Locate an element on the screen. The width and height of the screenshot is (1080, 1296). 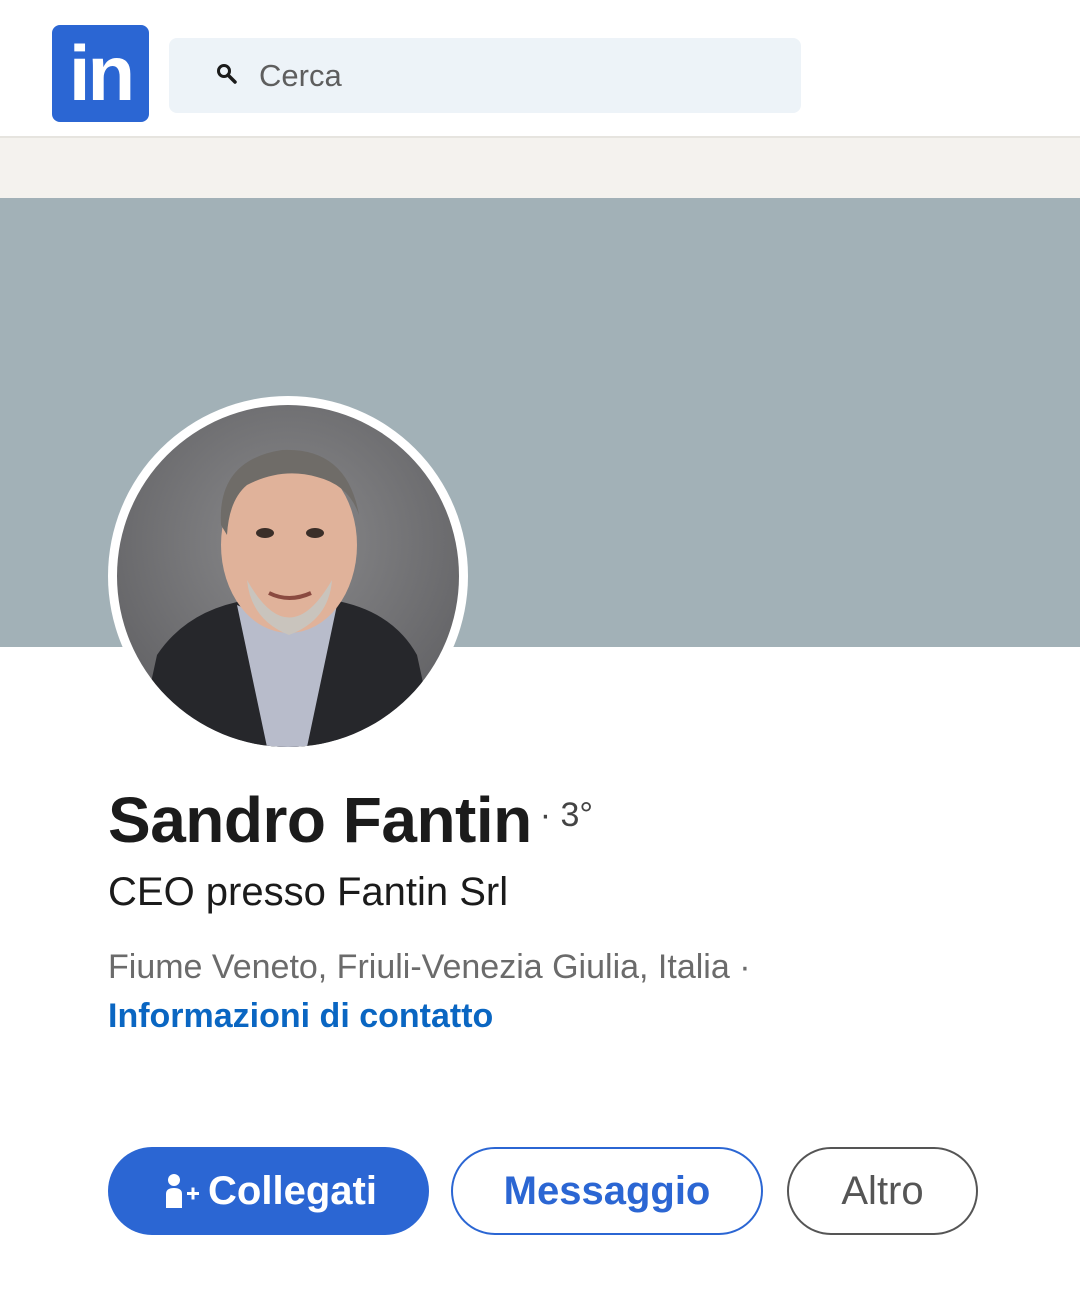
linkedin-logo: in is located at coordinates (100, 73).